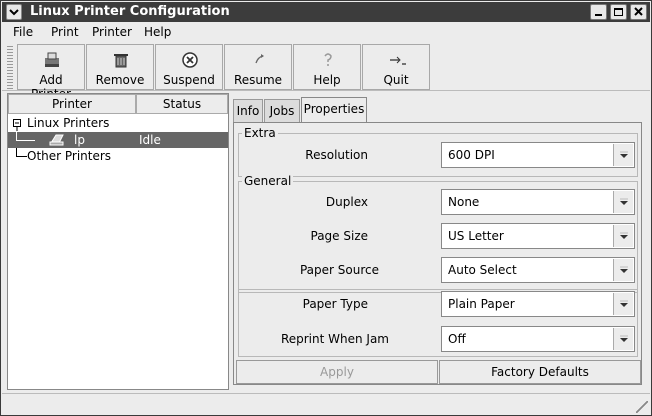 The height and width of the screenshot is (416, 652). I want to click on printer-status: Idle, so click(150, 140).